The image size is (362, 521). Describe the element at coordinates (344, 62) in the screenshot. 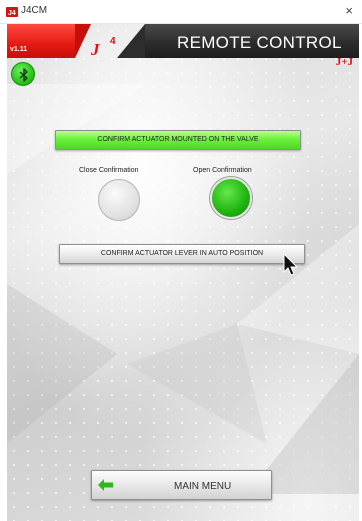

I see `brand-logo: J+J` at that location.